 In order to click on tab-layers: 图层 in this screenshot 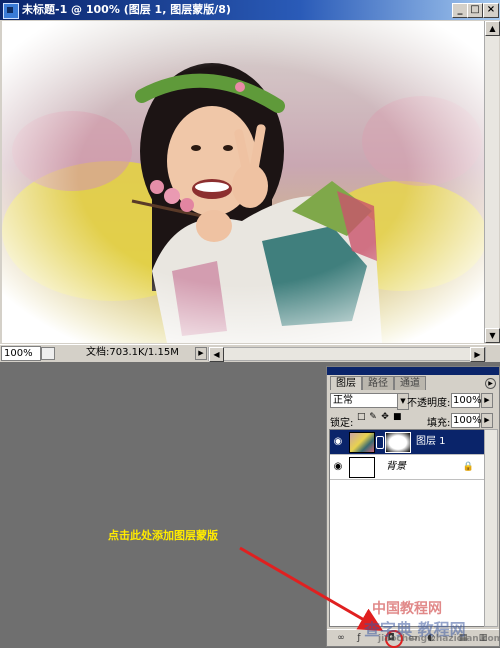, I will do `click(346, 383)`.